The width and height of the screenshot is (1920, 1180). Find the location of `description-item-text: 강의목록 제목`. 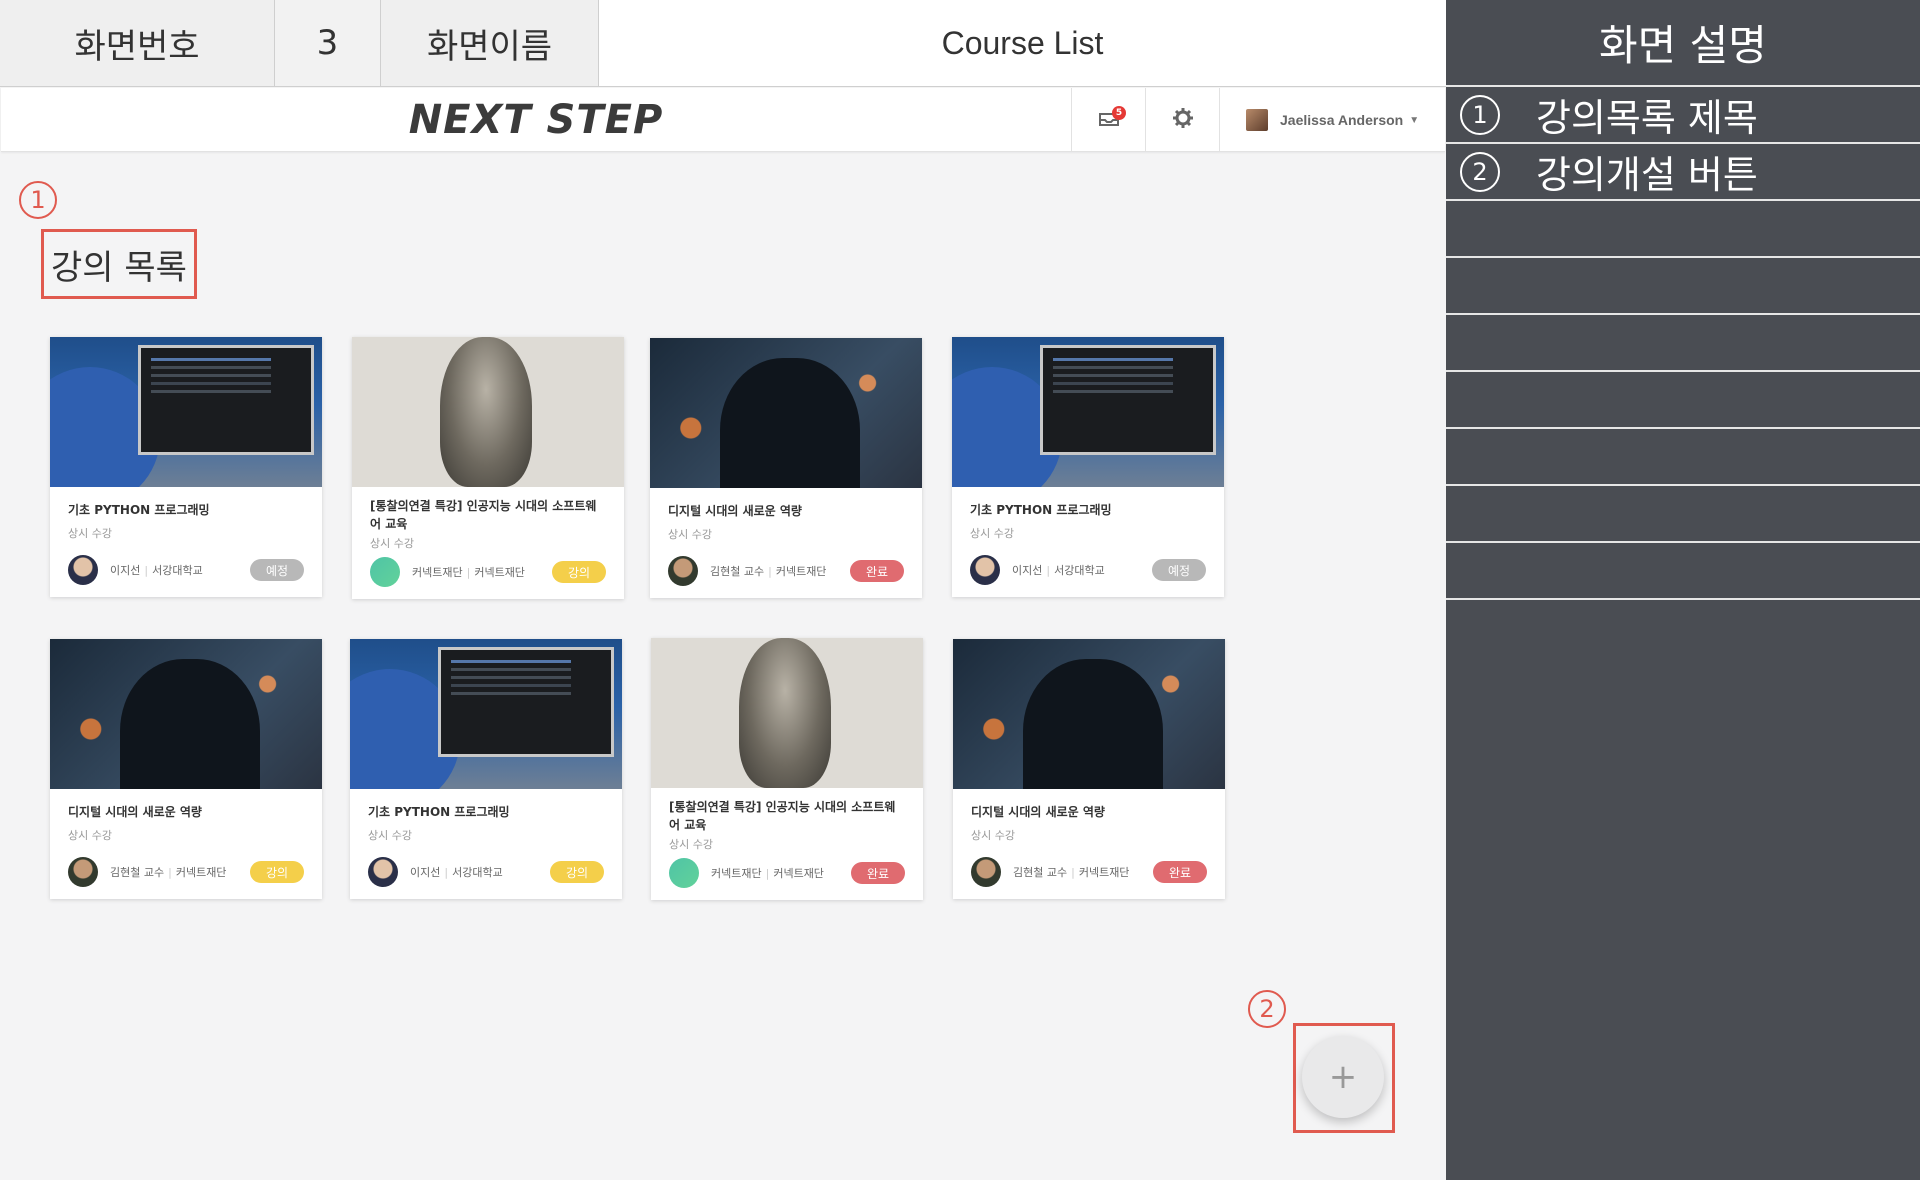

description-item-text: 강의목록 제목 is located at coordinates (1647, 118).